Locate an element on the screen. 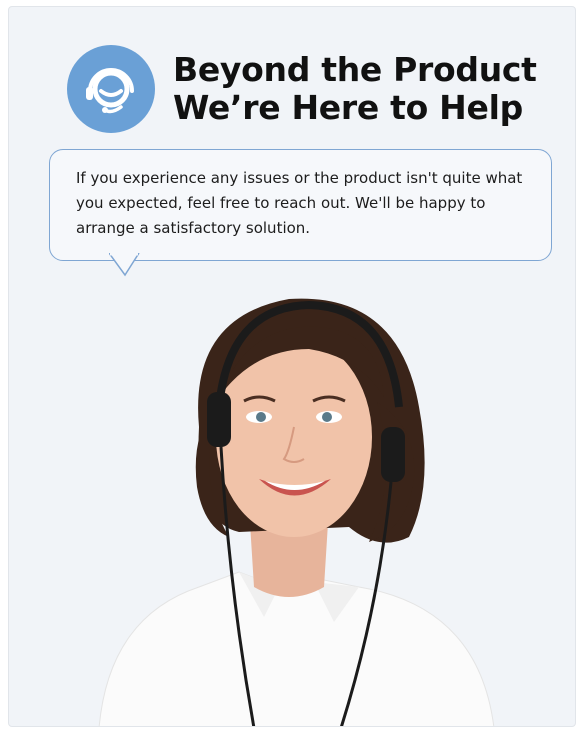 This screenshot has height=733, width=581. page-title: Beyond the Product We’re Here to Help is located at coordinates (355, 89).